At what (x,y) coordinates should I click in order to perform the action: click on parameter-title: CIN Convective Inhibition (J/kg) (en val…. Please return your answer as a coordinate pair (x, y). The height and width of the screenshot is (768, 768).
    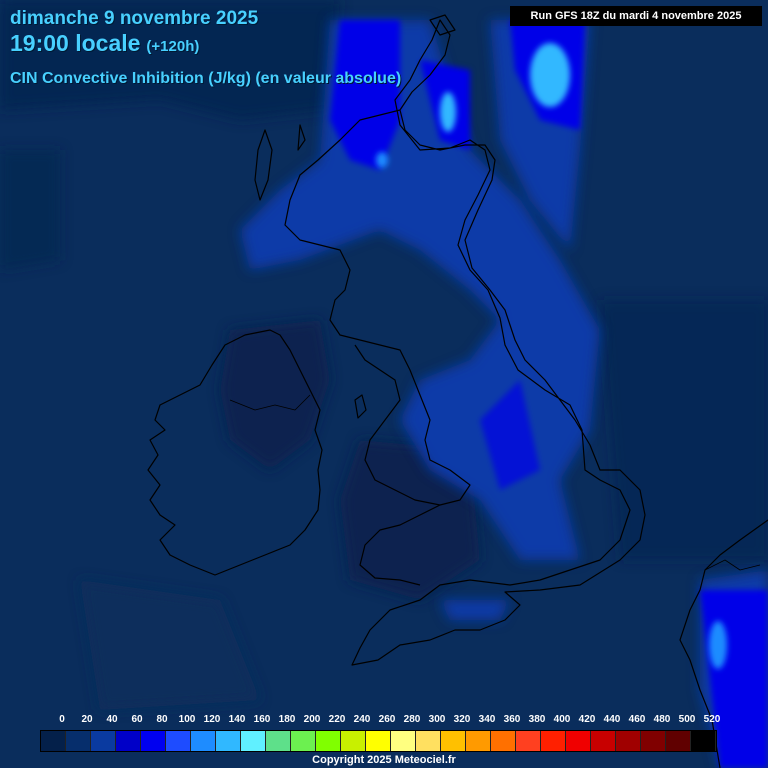
    Looking at the image, I should click on (206, 78).